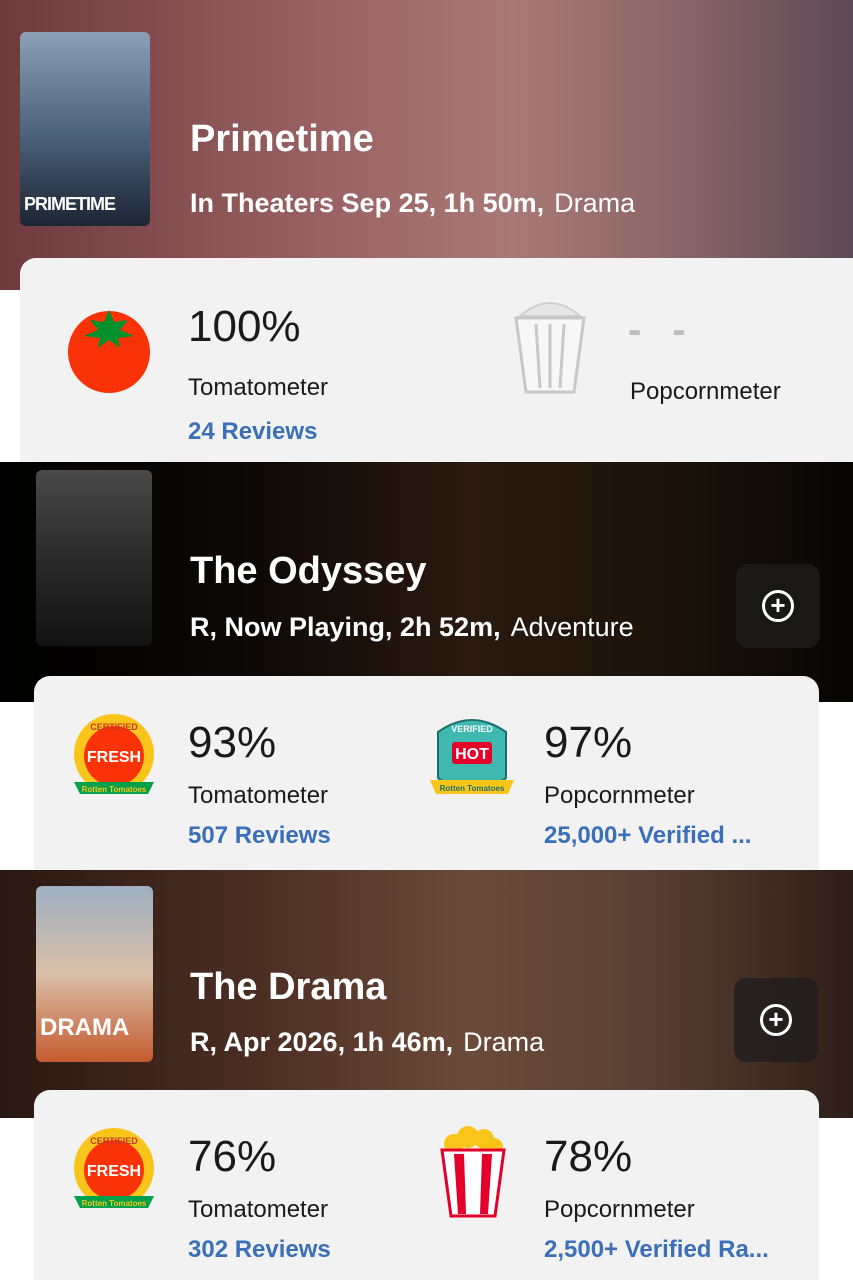 This screenshot has height=1280, width=853. I want to click on poster-drama: DRAMA, so click(94, 974).